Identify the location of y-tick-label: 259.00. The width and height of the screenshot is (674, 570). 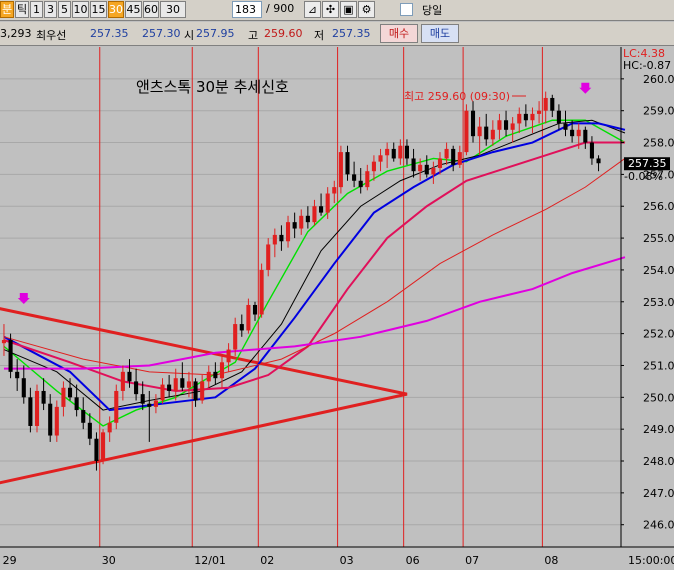
(658, 111).